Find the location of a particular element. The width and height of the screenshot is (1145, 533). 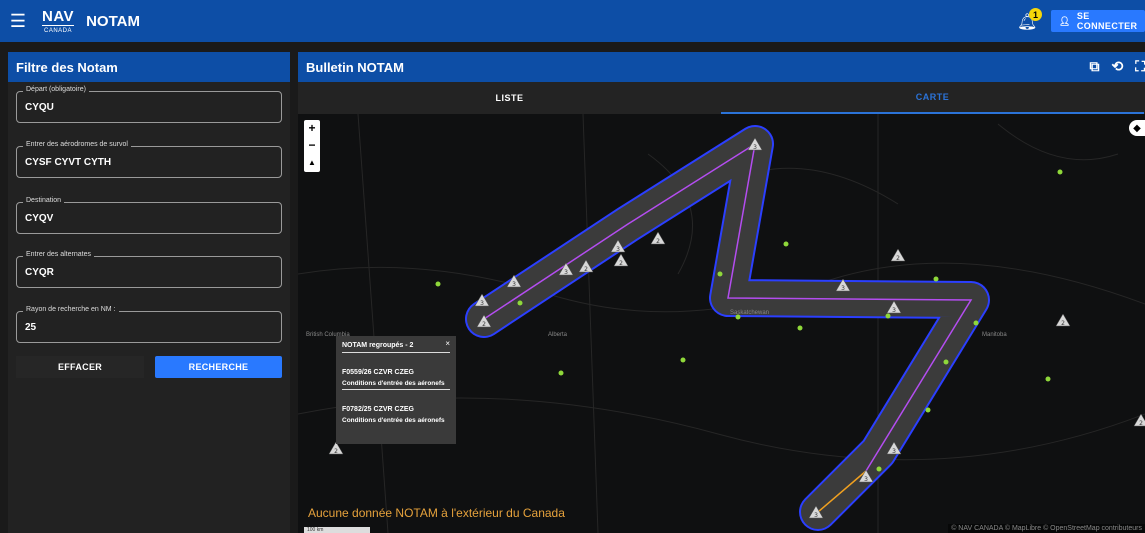

destination-field: Destination CYQV is located at coordinates (149, 215).